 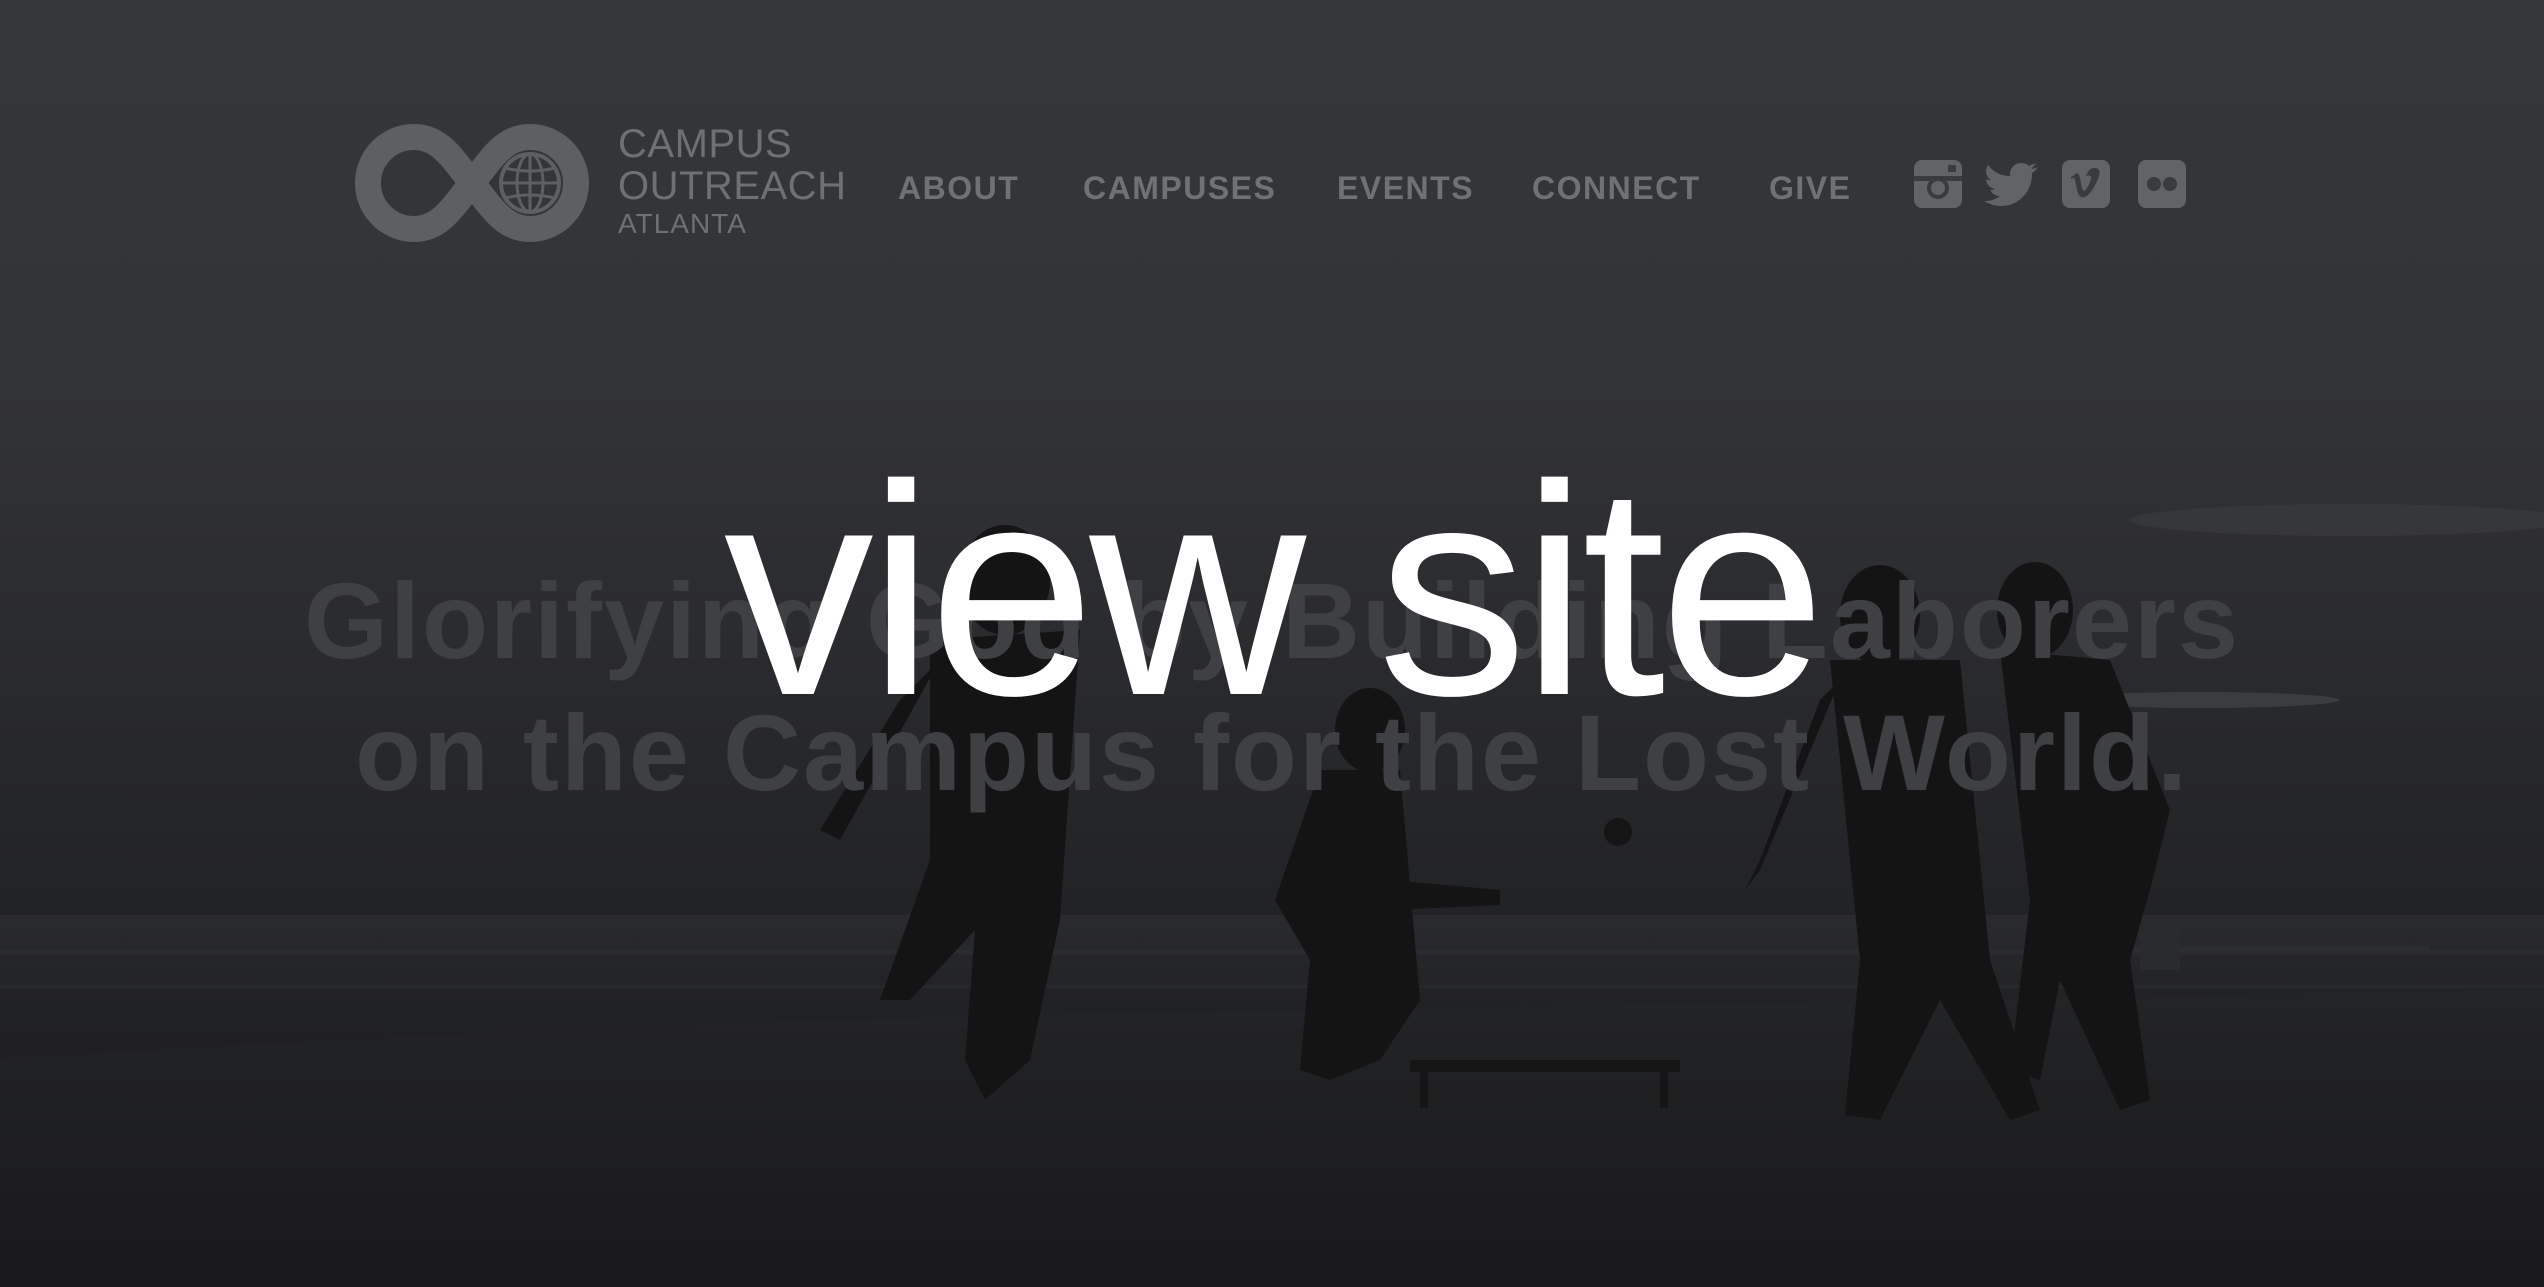 What do you see at coordinates (732, 186) in the screenshot?
I see `logo-line-outreach: OUTREACH` at bounding box center [732, 186].